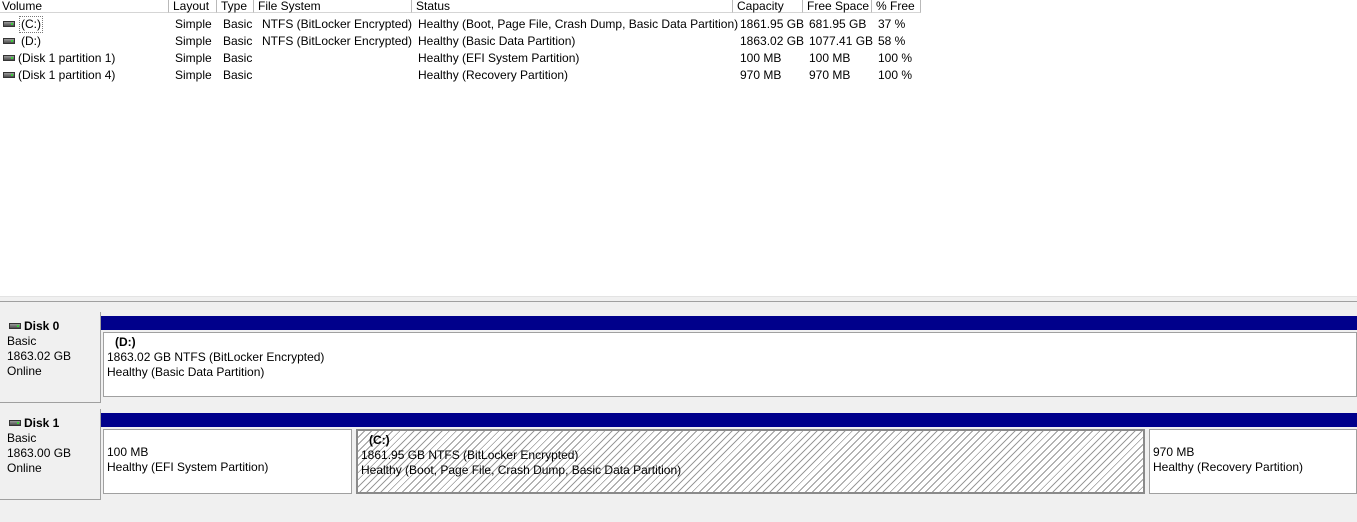 The height and width of the screenshot is (522, 1357). Describe the element at coordinates (39, 356) in the screenshot. I see `disk-size: 1863.02 GB` at that location.